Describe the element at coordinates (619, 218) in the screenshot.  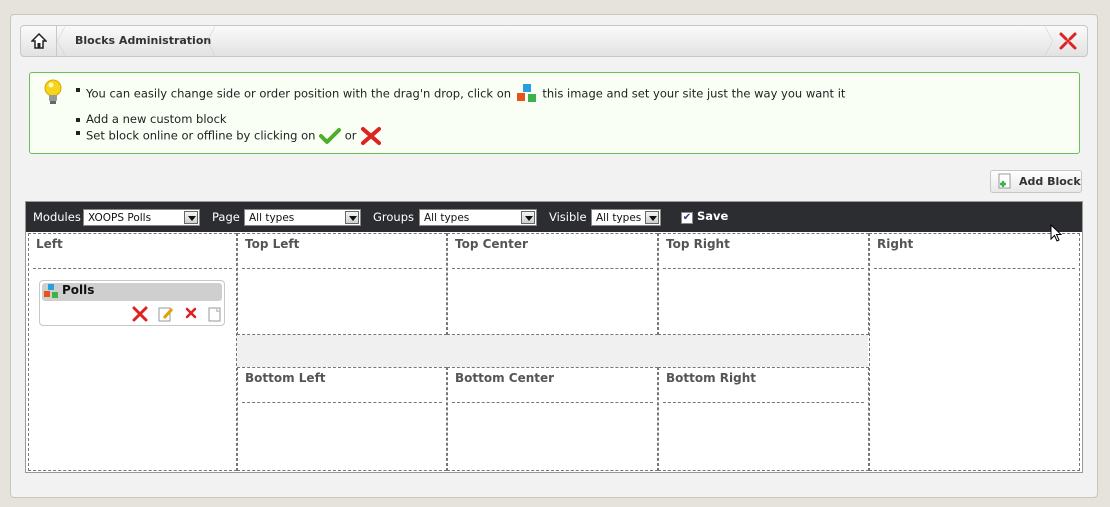
I see `visible-select-value: All types` at that location.